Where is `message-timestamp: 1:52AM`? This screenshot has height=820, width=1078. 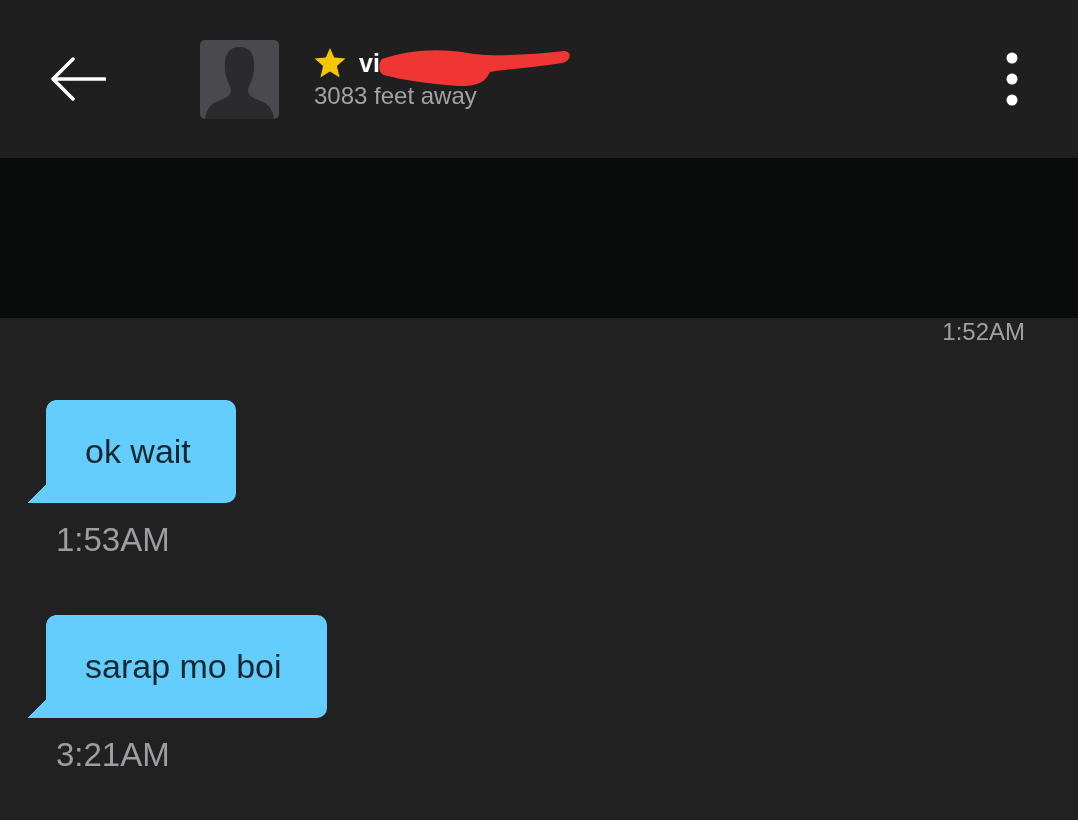 message-timestamp: 1:52AM is located at coordinates (983, 332).